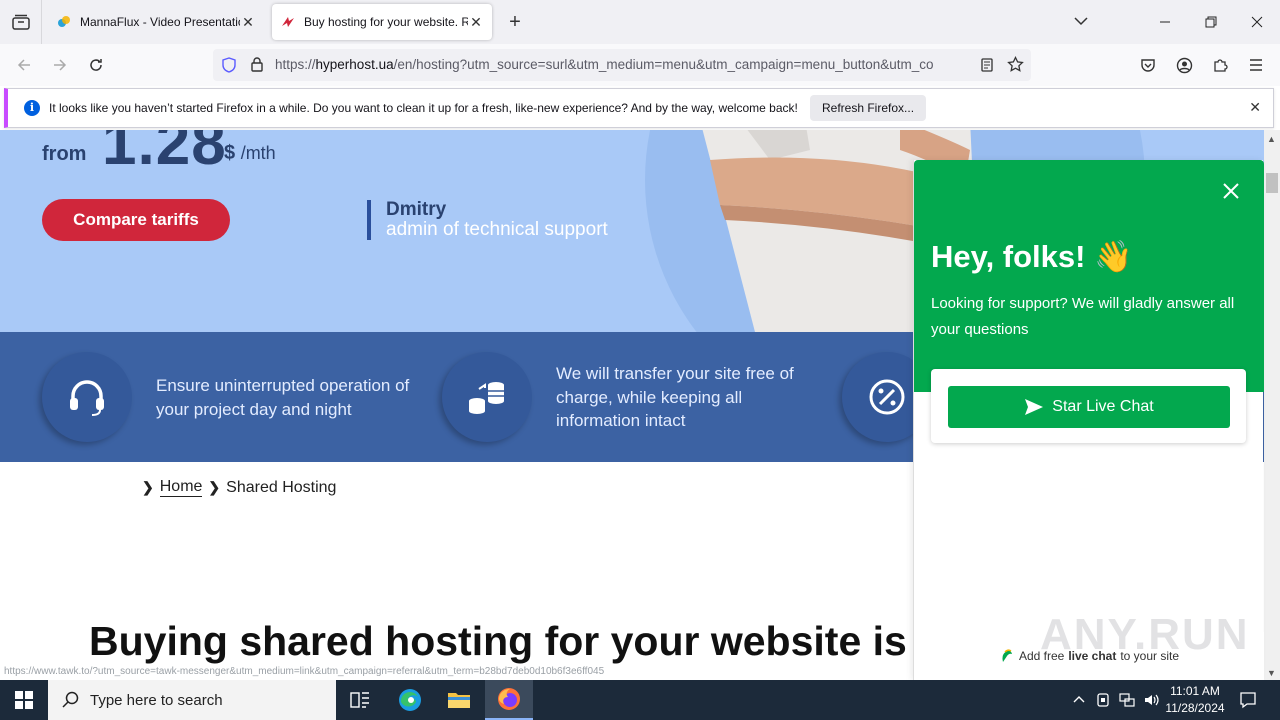  I want to click on account-button, so click(1184, 65).